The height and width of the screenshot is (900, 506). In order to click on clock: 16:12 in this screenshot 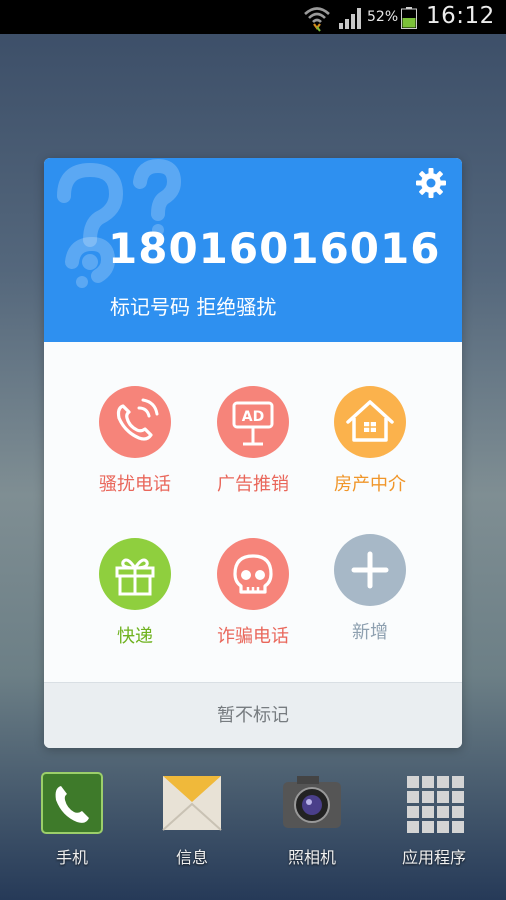, I will do `click(460, 16)`.